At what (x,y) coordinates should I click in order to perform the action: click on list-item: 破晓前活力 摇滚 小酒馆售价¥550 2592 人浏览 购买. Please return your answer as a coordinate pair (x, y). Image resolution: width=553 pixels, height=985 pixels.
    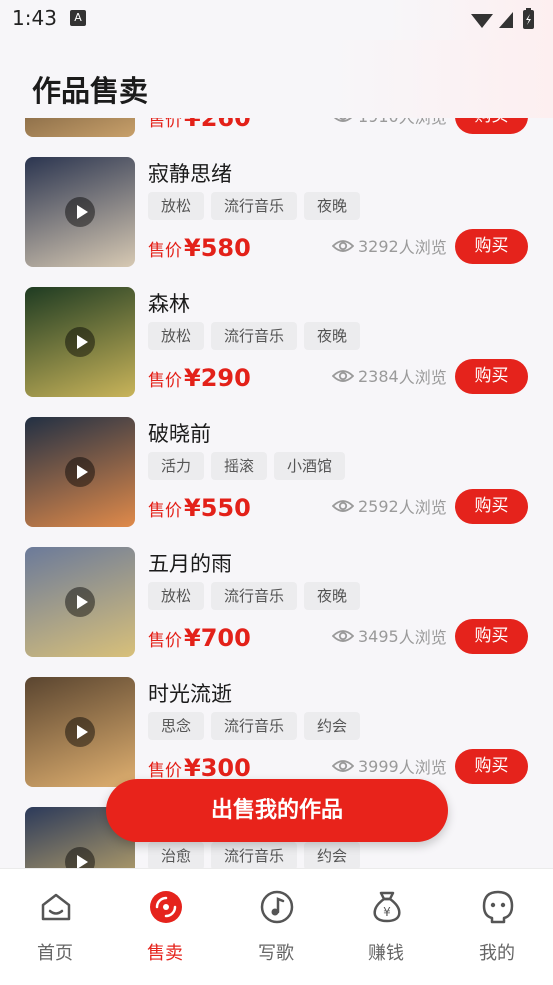
    Looking at the image, I should click on (276, 479).